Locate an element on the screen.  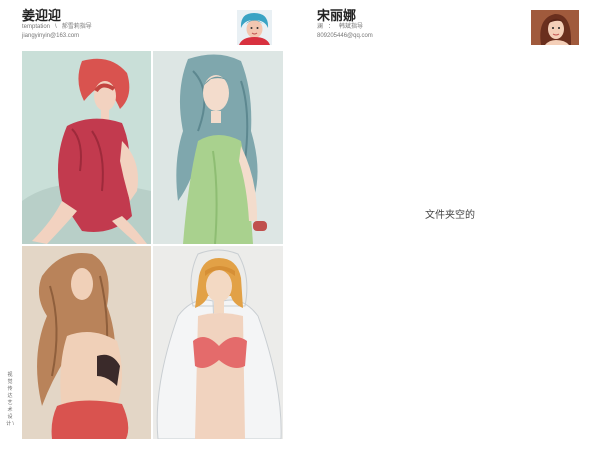
designer-header: 宋丽娜 澜：韩斌指导 809205446@qq.com is located at coordinates (451, 28).